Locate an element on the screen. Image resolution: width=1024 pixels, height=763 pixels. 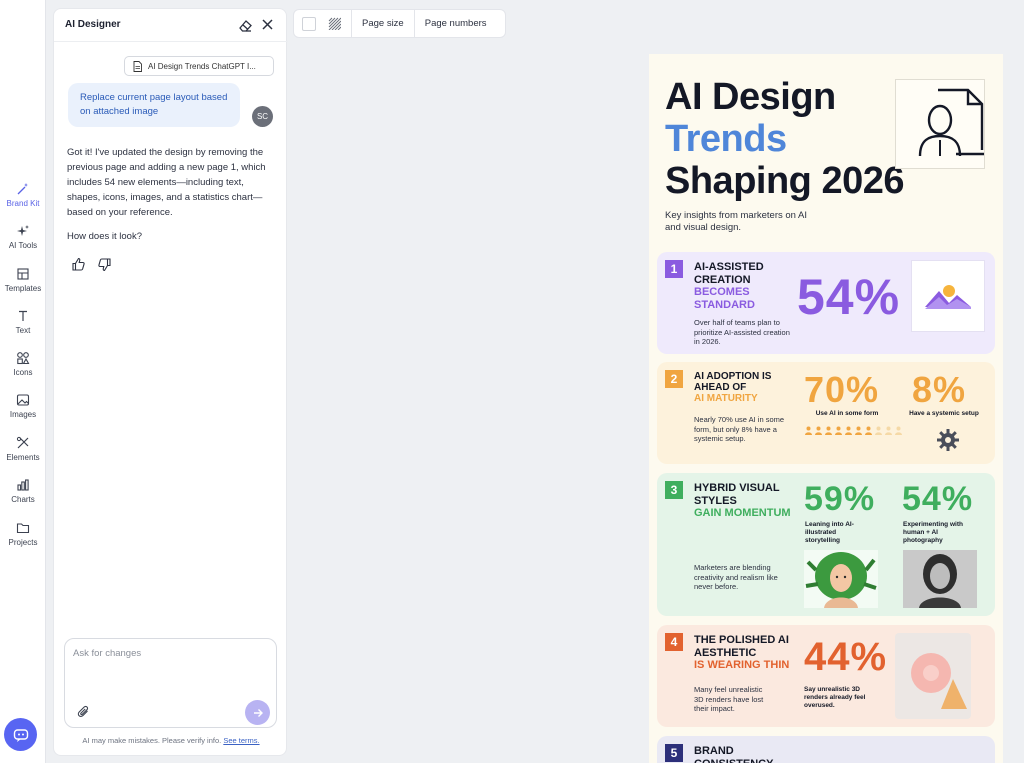
arrow-right-icon is located at coordinates (258, 712).